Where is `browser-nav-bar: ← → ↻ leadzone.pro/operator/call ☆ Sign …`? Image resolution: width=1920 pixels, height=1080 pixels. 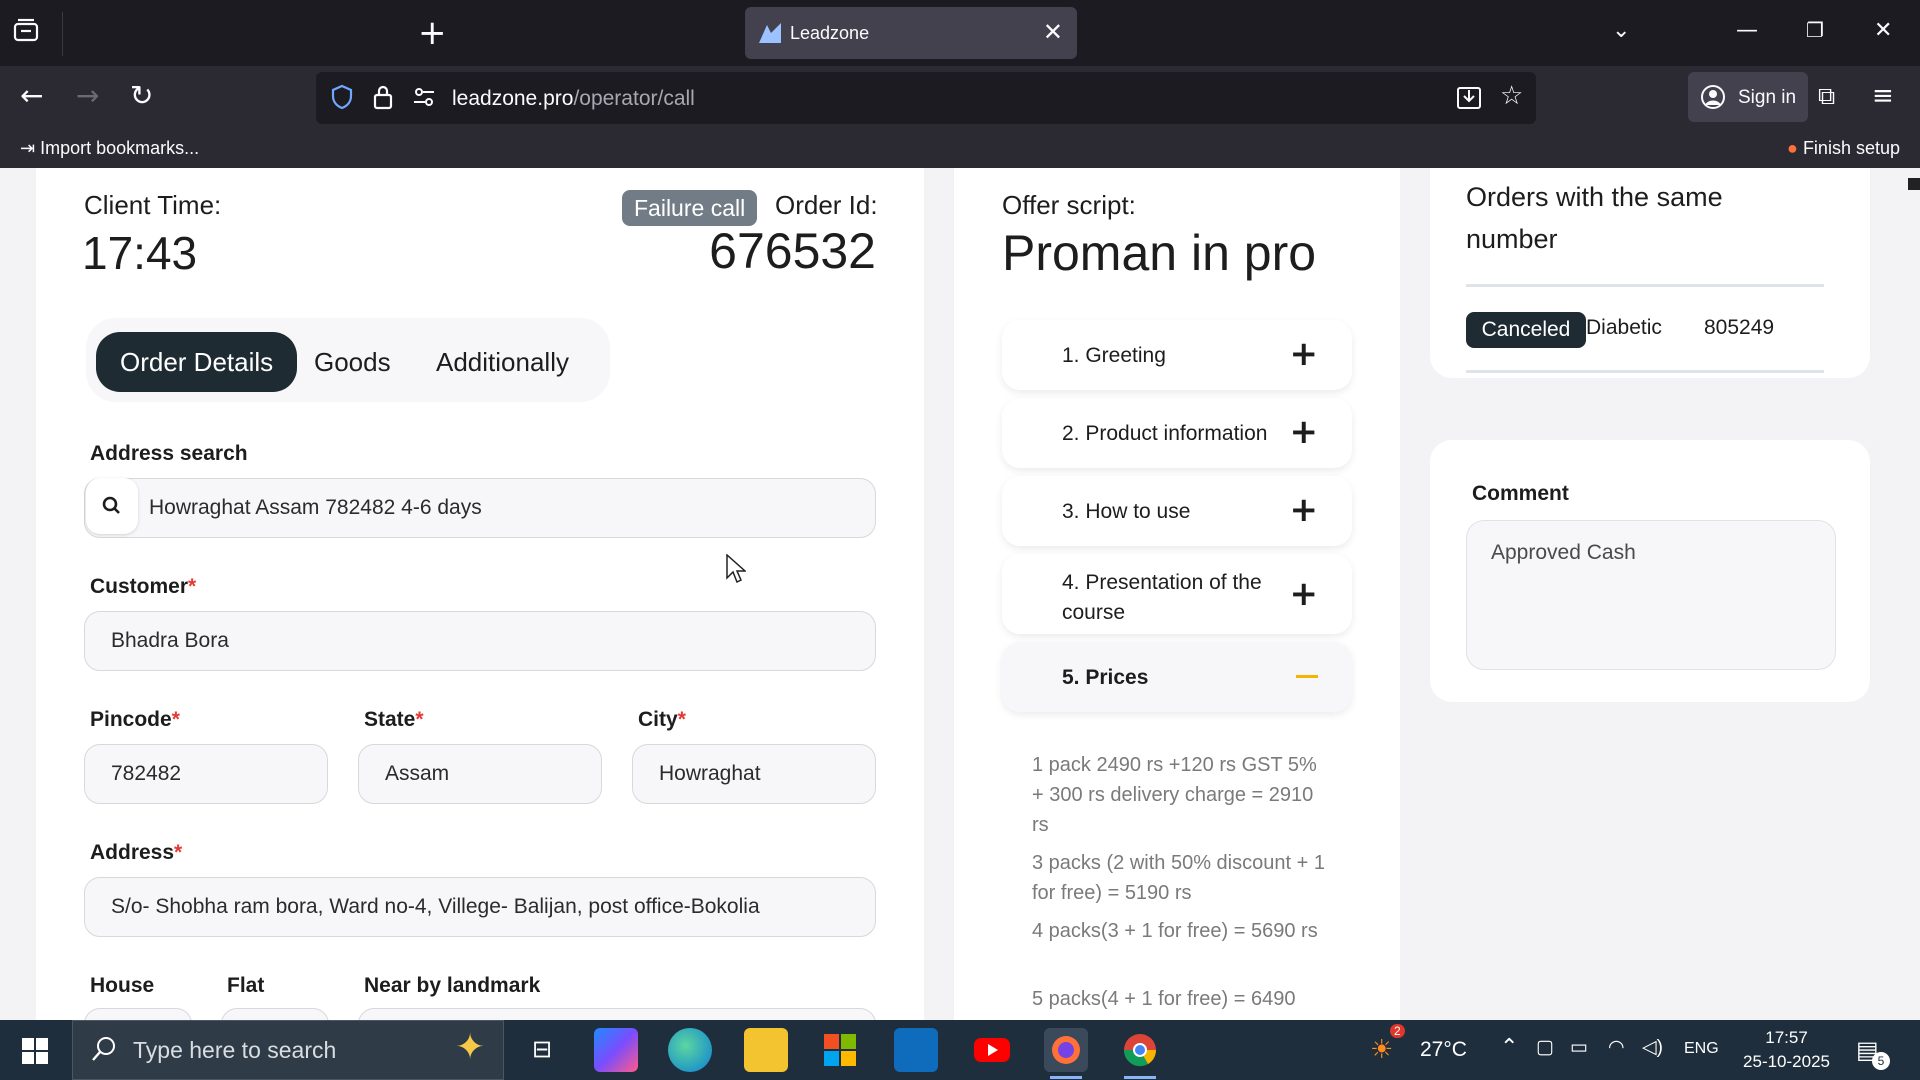
browser-nav-bar: ← → ↻ leadzone.pro/operator/call ☆ Sign … is located at coordinates (960, 98).